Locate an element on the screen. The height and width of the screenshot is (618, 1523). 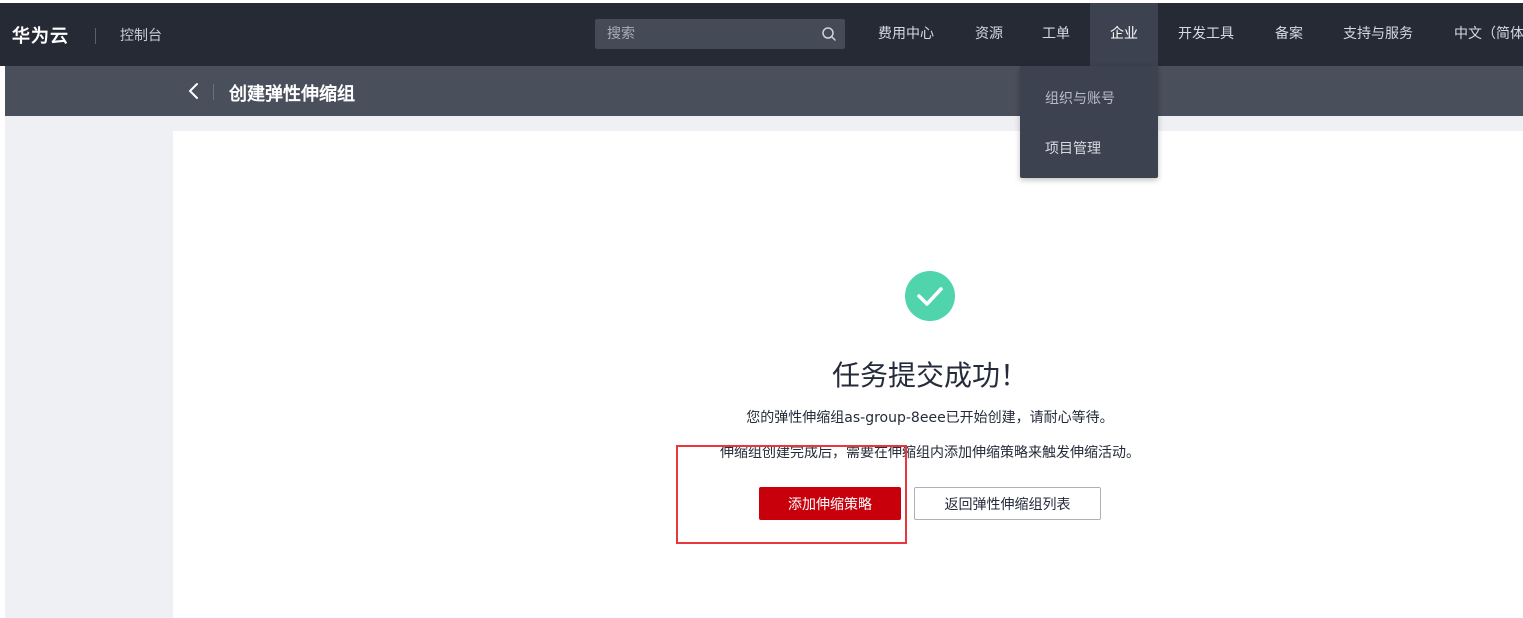
nav-dev-tools: 开发工具 is located at coordinates (1206, 34).